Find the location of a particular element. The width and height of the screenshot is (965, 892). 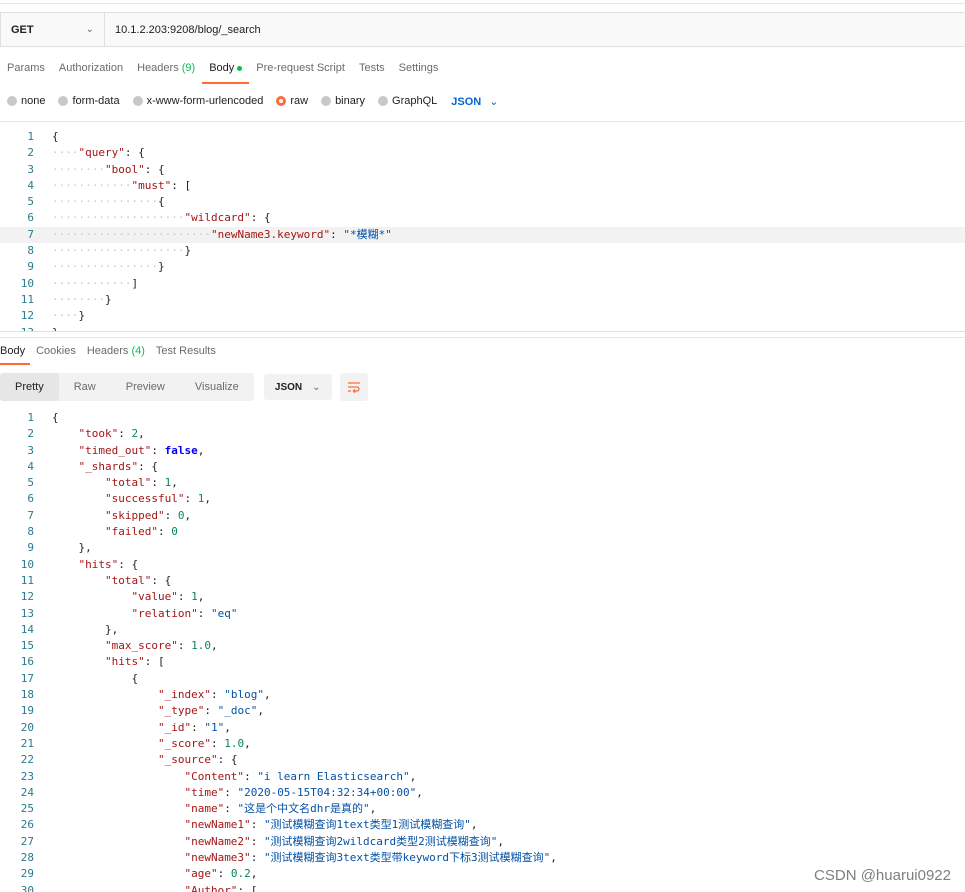

radio-raw: raw is located at coordinates (292, 101).